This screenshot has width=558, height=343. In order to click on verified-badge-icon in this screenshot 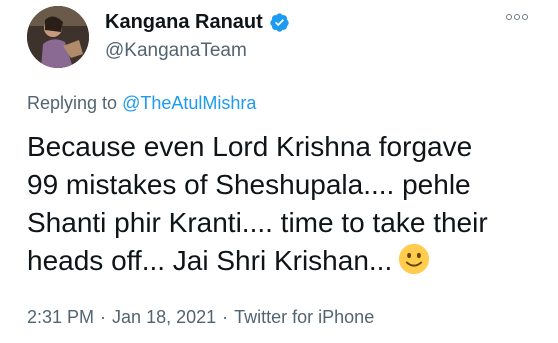, I will do `click(279, 22)`.